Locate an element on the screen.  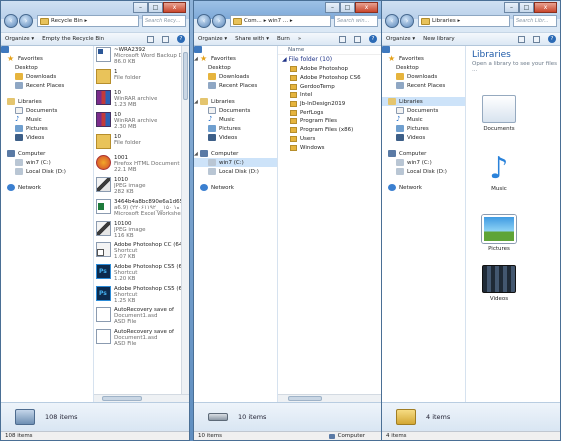
breadcrumb-recycle-bin: Recycle Bin is located at coordinates (67, 21).